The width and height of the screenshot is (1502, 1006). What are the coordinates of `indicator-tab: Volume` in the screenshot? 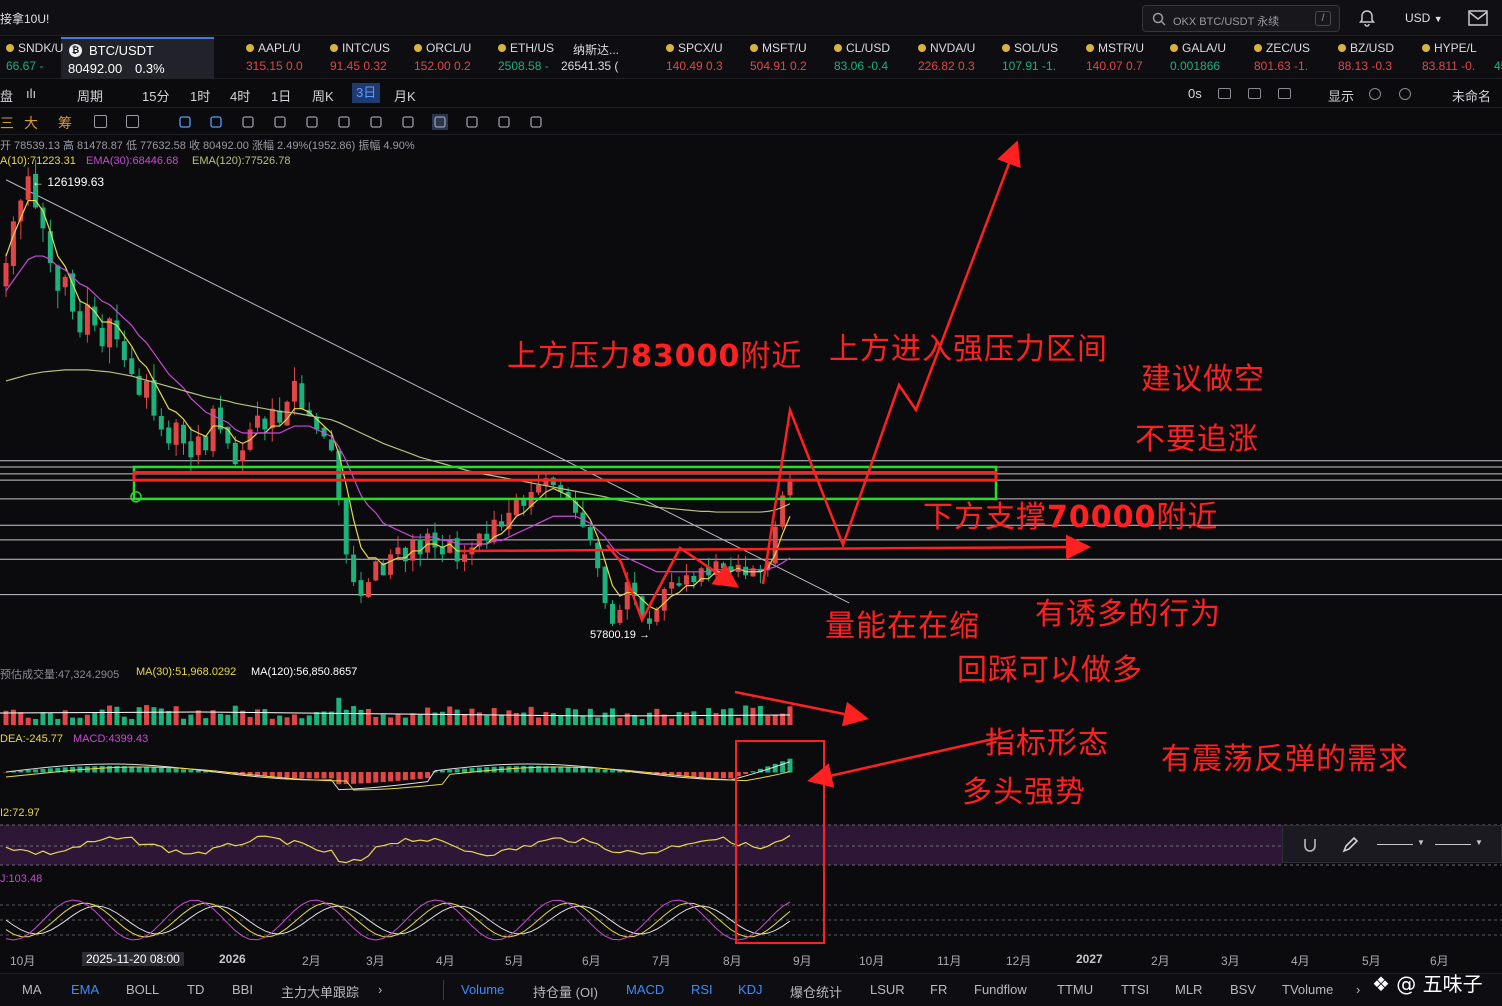 It's located at (482, 989).